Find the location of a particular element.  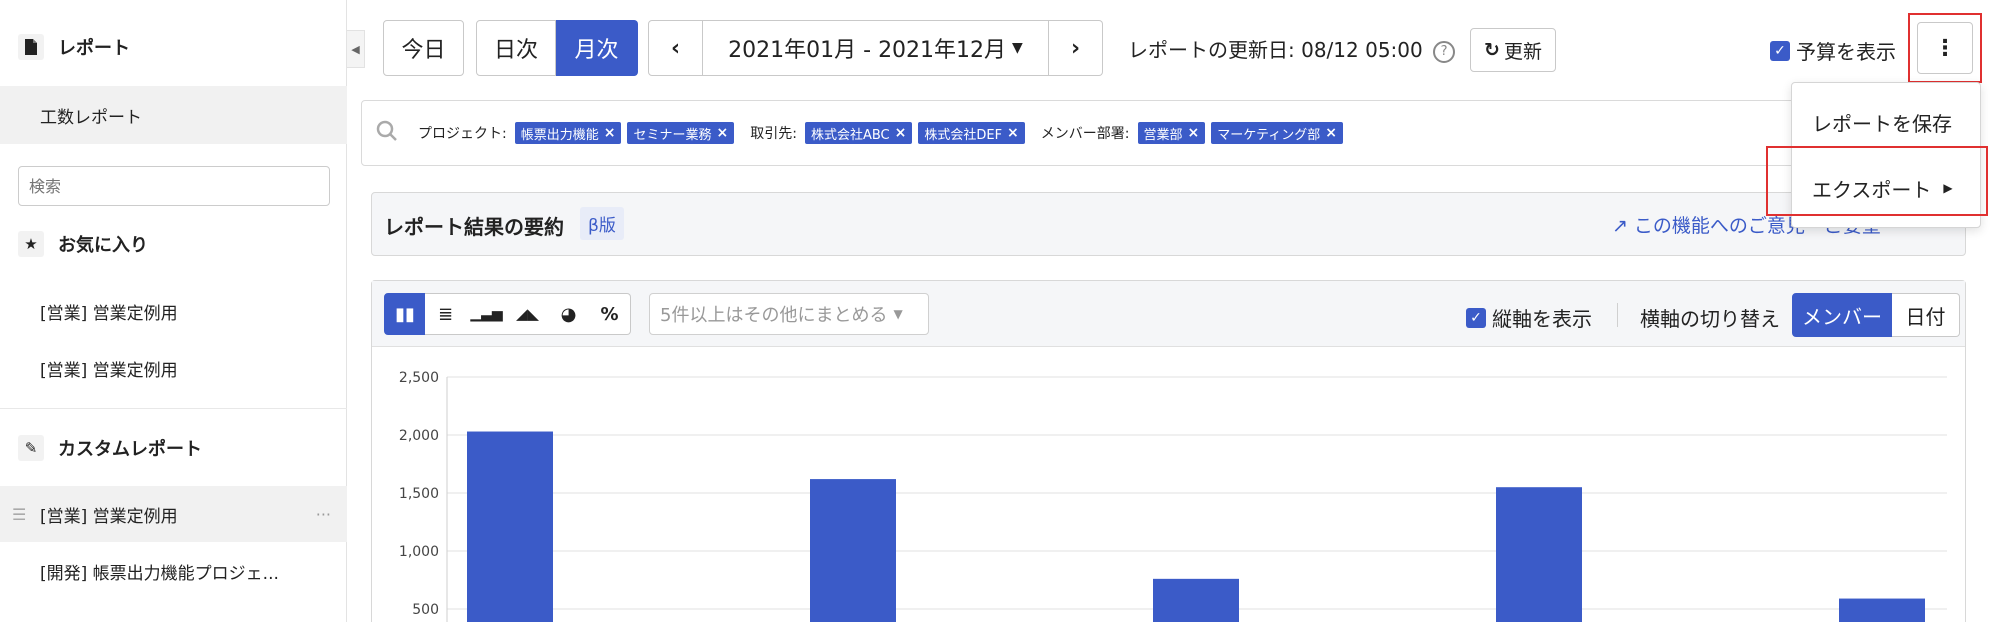

more-icon: ··· is located at coordinates (323, 514).